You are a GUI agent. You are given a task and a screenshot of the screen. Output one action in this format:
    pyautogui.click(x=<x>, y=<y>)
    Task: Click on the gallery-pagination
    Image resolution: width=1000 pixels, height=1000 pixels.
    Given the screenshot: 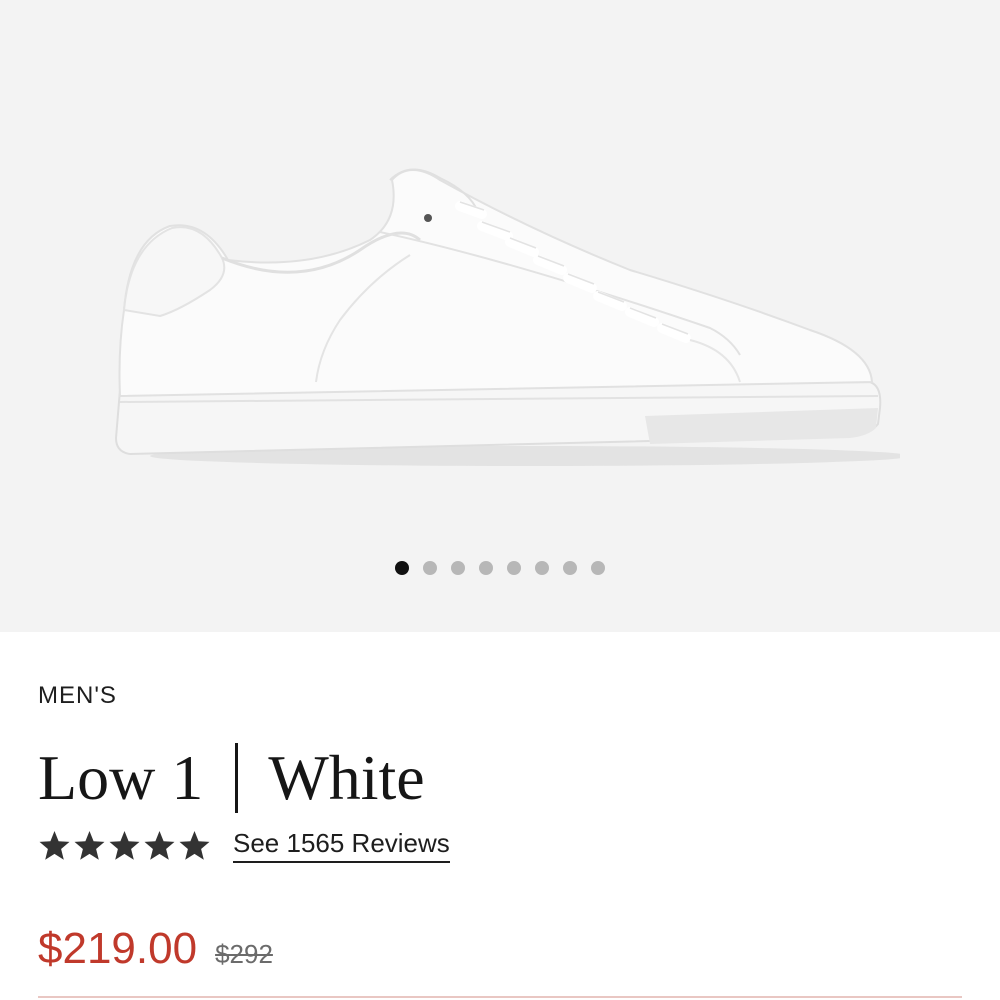 What is the action you would take?
    pyautogui.click(x=500, y=568)
    